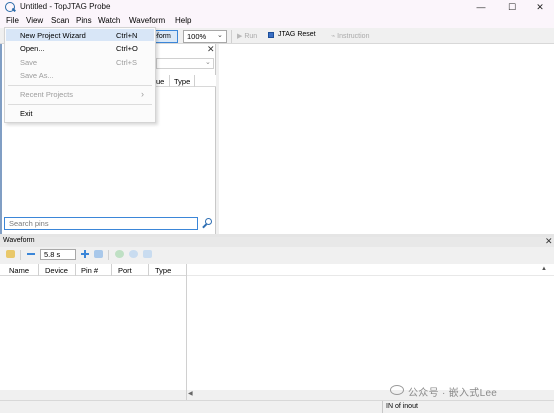 The width and height of the screenshot is (554, 413). What do you see at coordinates (183, 20) in the screenshot?
I see `menu-help: Help` at bounding box center [183, 20].